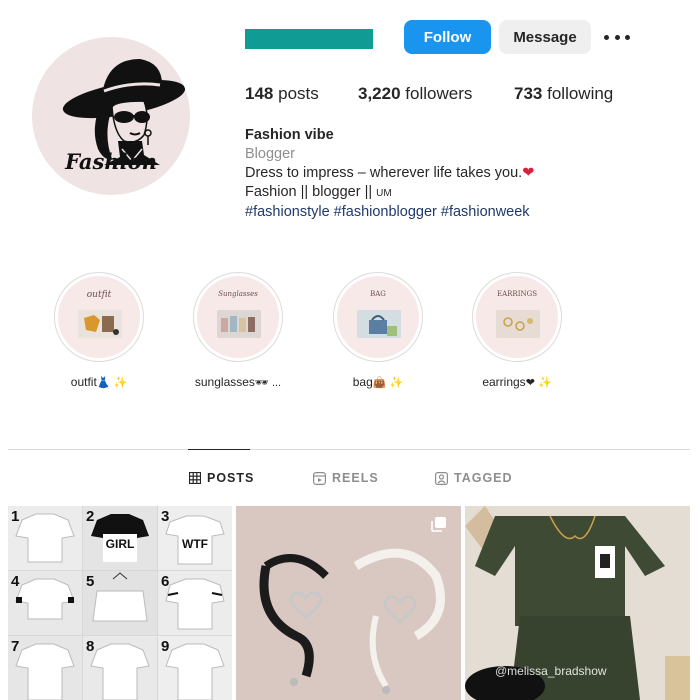 The image size is (700, 700). What do you see at coordinates (45, 538) in the screenshot?
I see `tee-cell: 1` at bounding box center [45, 538].